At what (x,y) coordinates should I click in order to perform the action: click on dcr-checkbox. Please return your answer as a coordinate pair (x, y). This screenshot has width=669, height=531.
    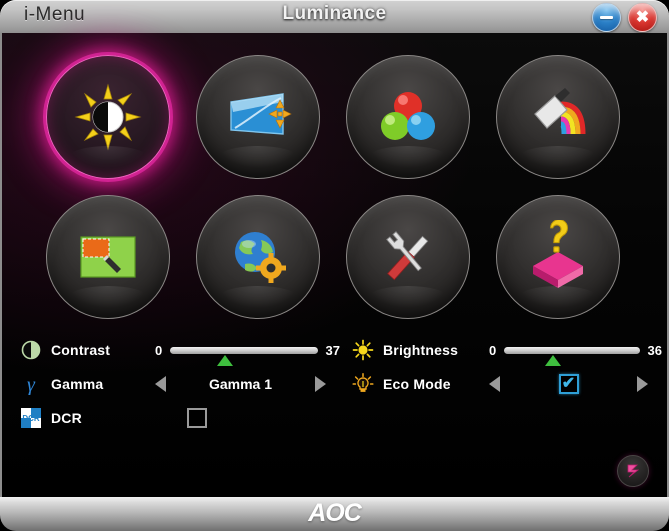
    Looking at the image, I should click on (197, 418).